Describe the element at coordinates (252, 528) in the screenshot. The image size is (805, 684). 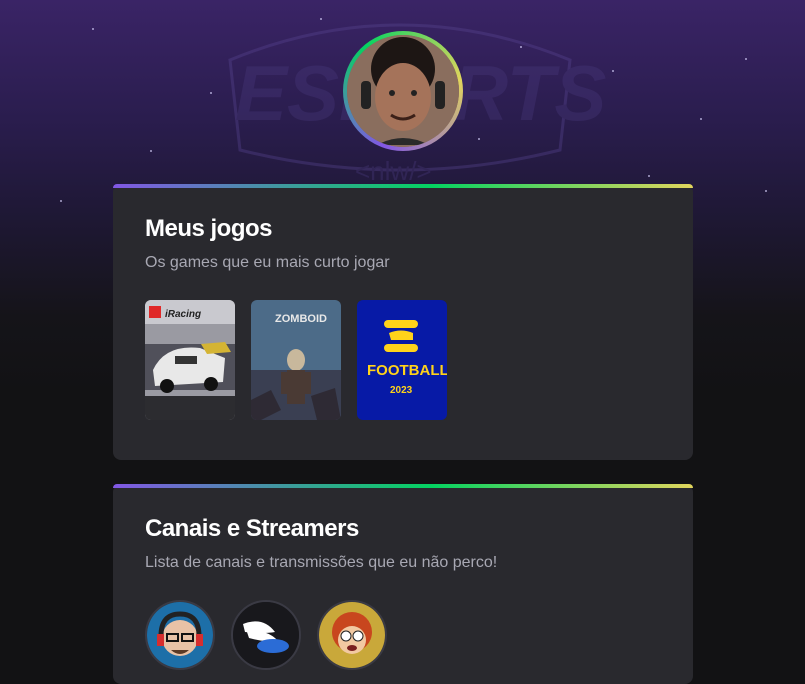
I see `streamers-title: Canais e Streamers` at that location.